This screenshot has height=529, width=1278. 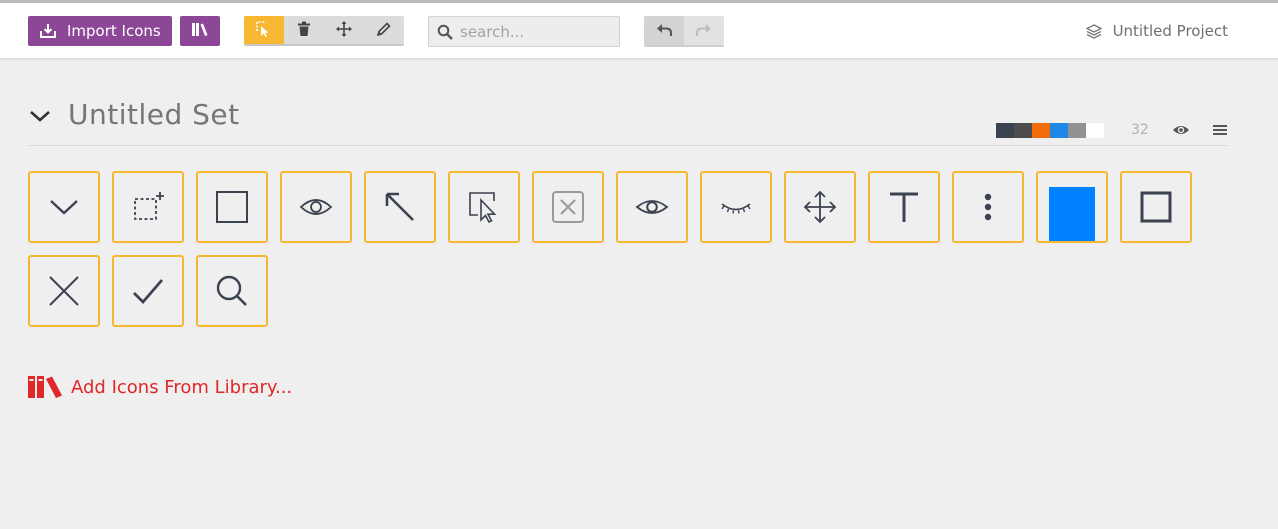 I want to click on project-selector: Untitled Project, so click(x=1156, y=31).